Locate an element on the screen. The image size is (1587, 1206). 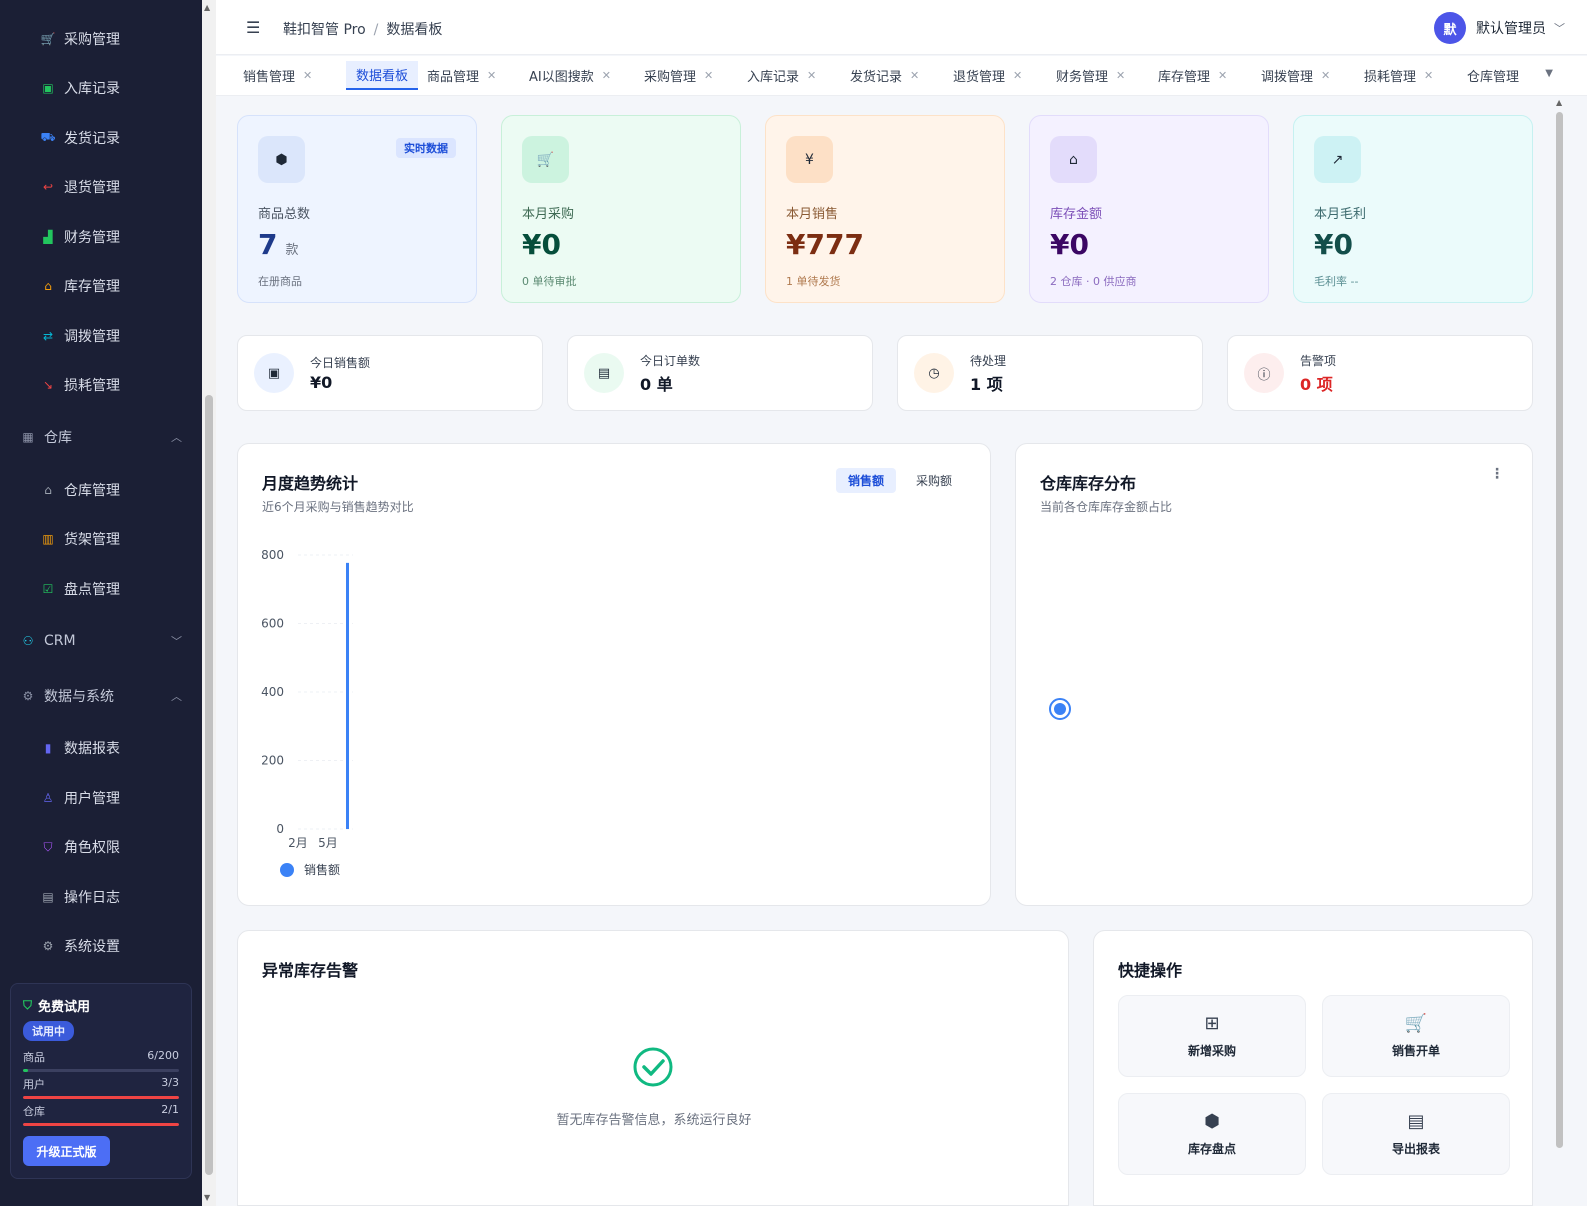
tab-9: 库存管理 ✕ is located at coordinates (1192, 75).